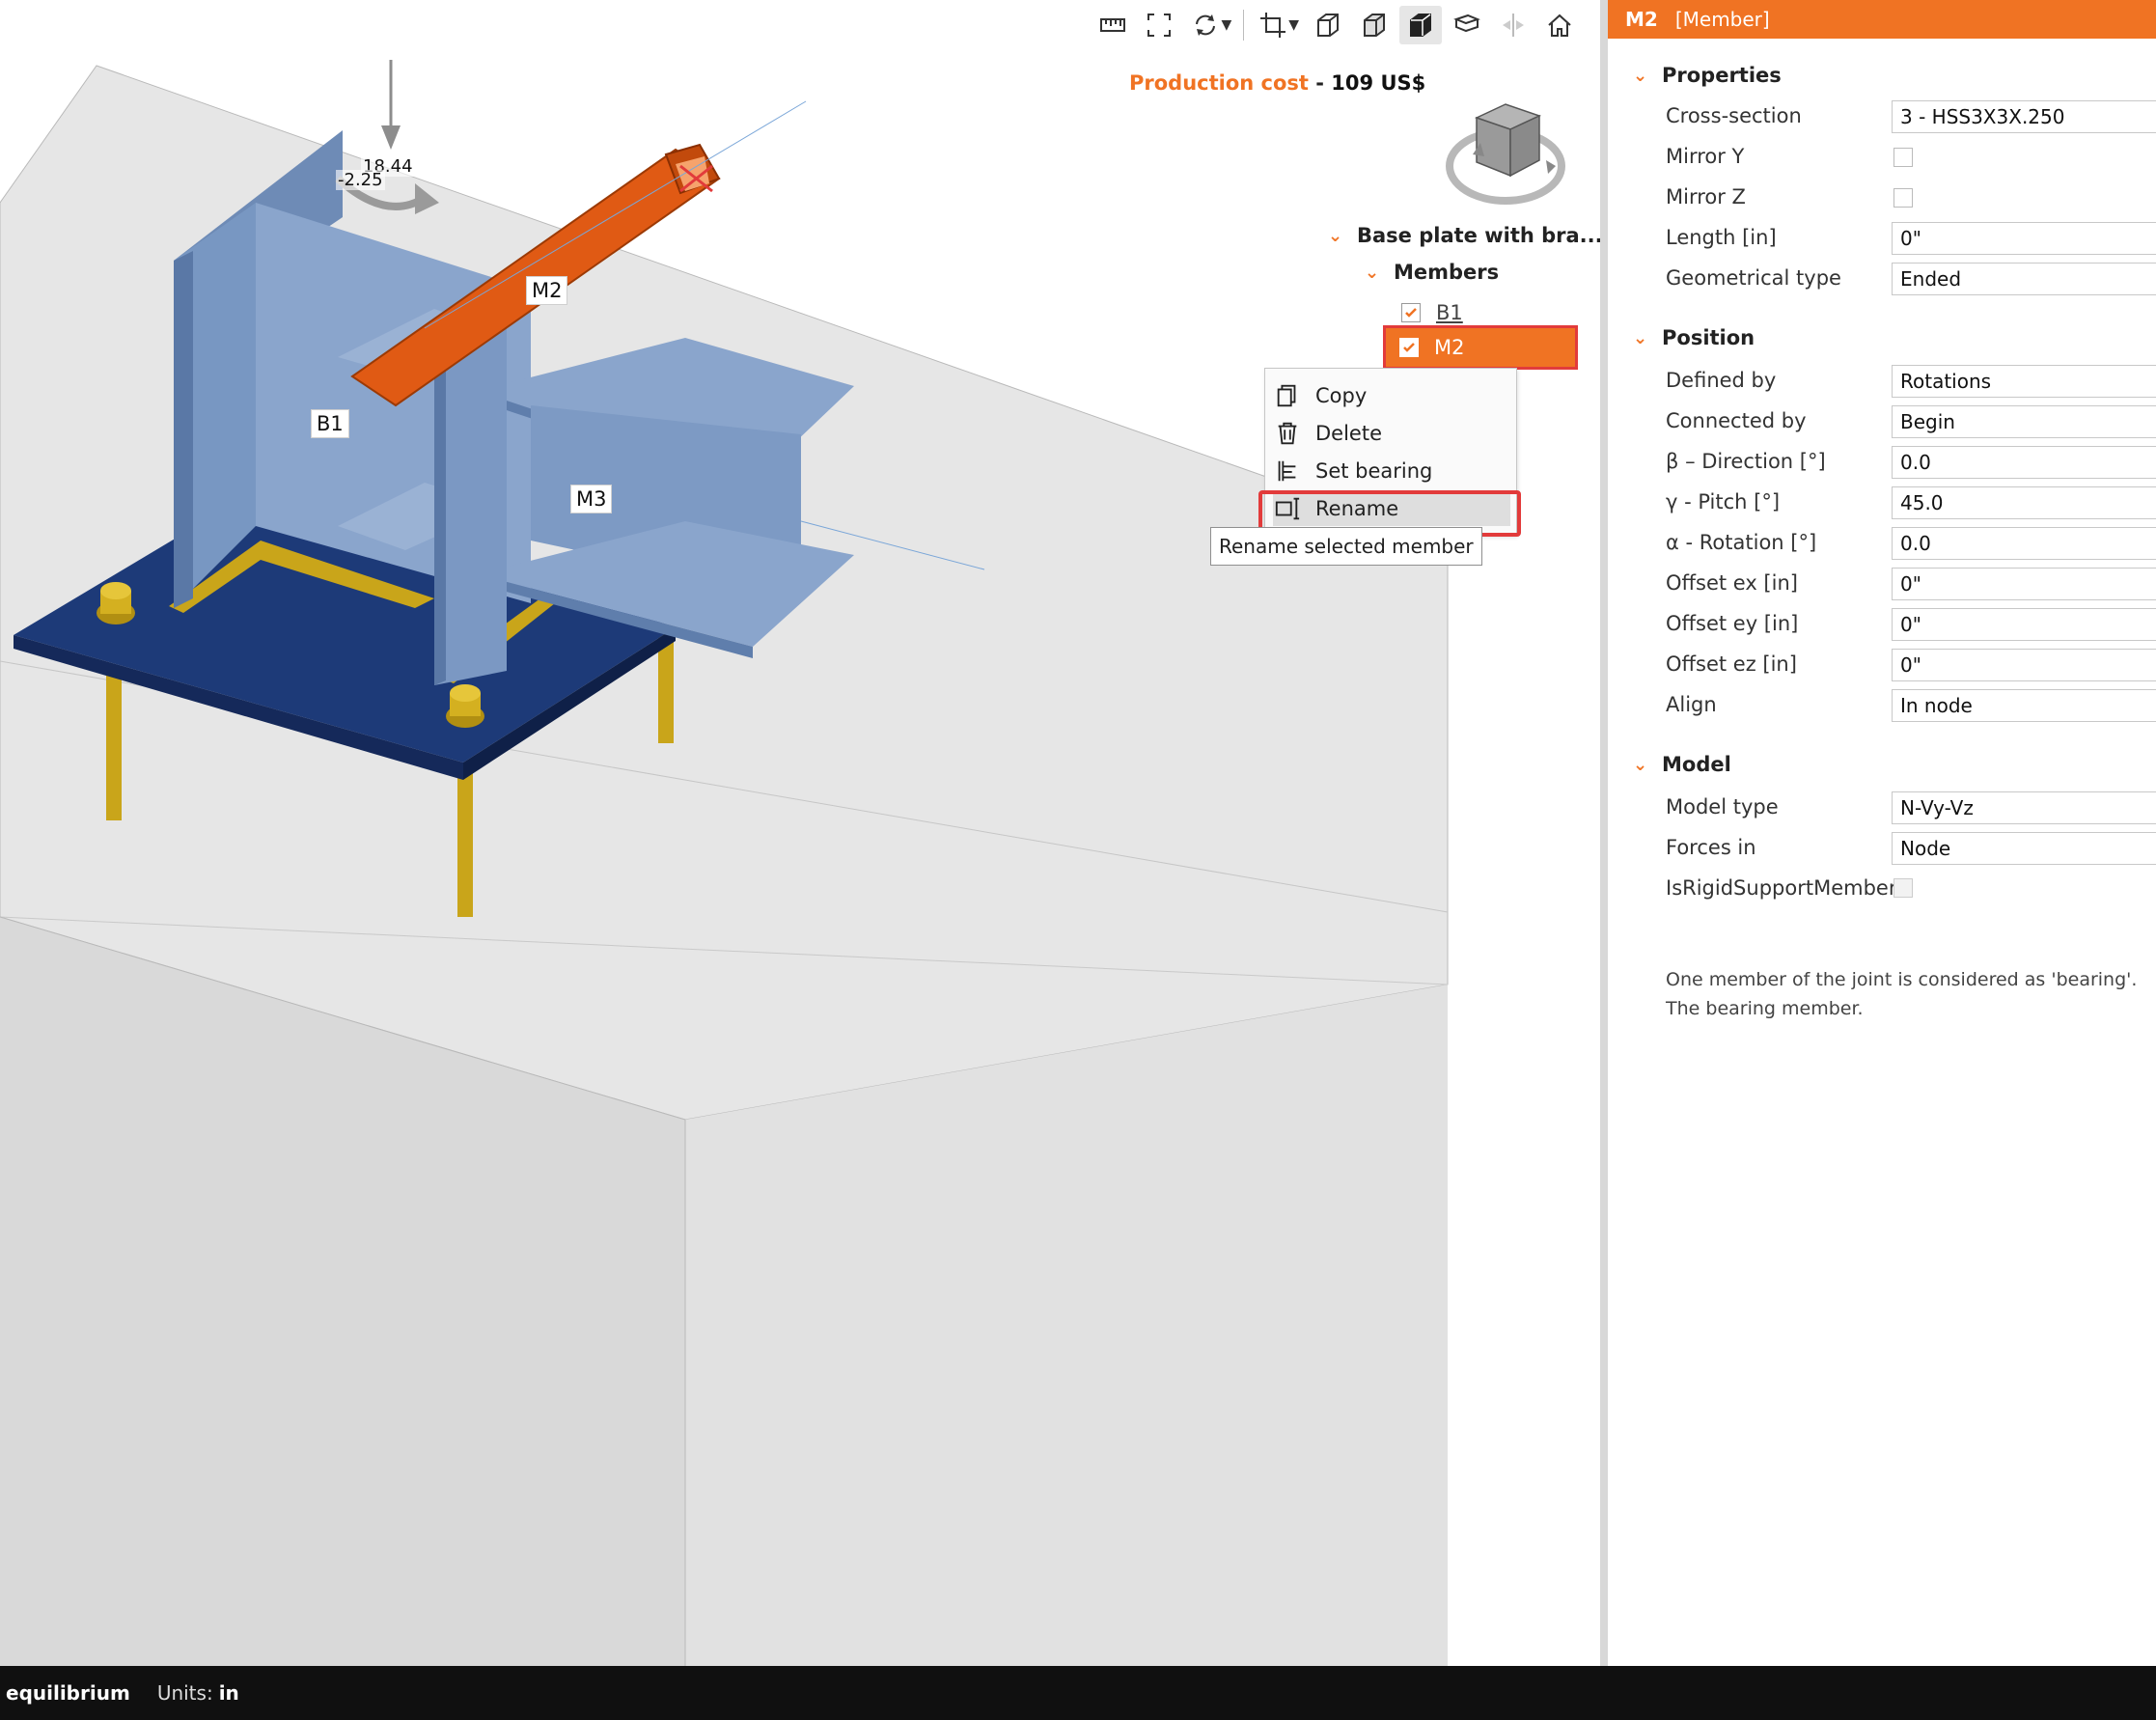 The width and height of the screenshot is (2156, 1720). I want to click on solid-view-icon, so click(1420, 25).